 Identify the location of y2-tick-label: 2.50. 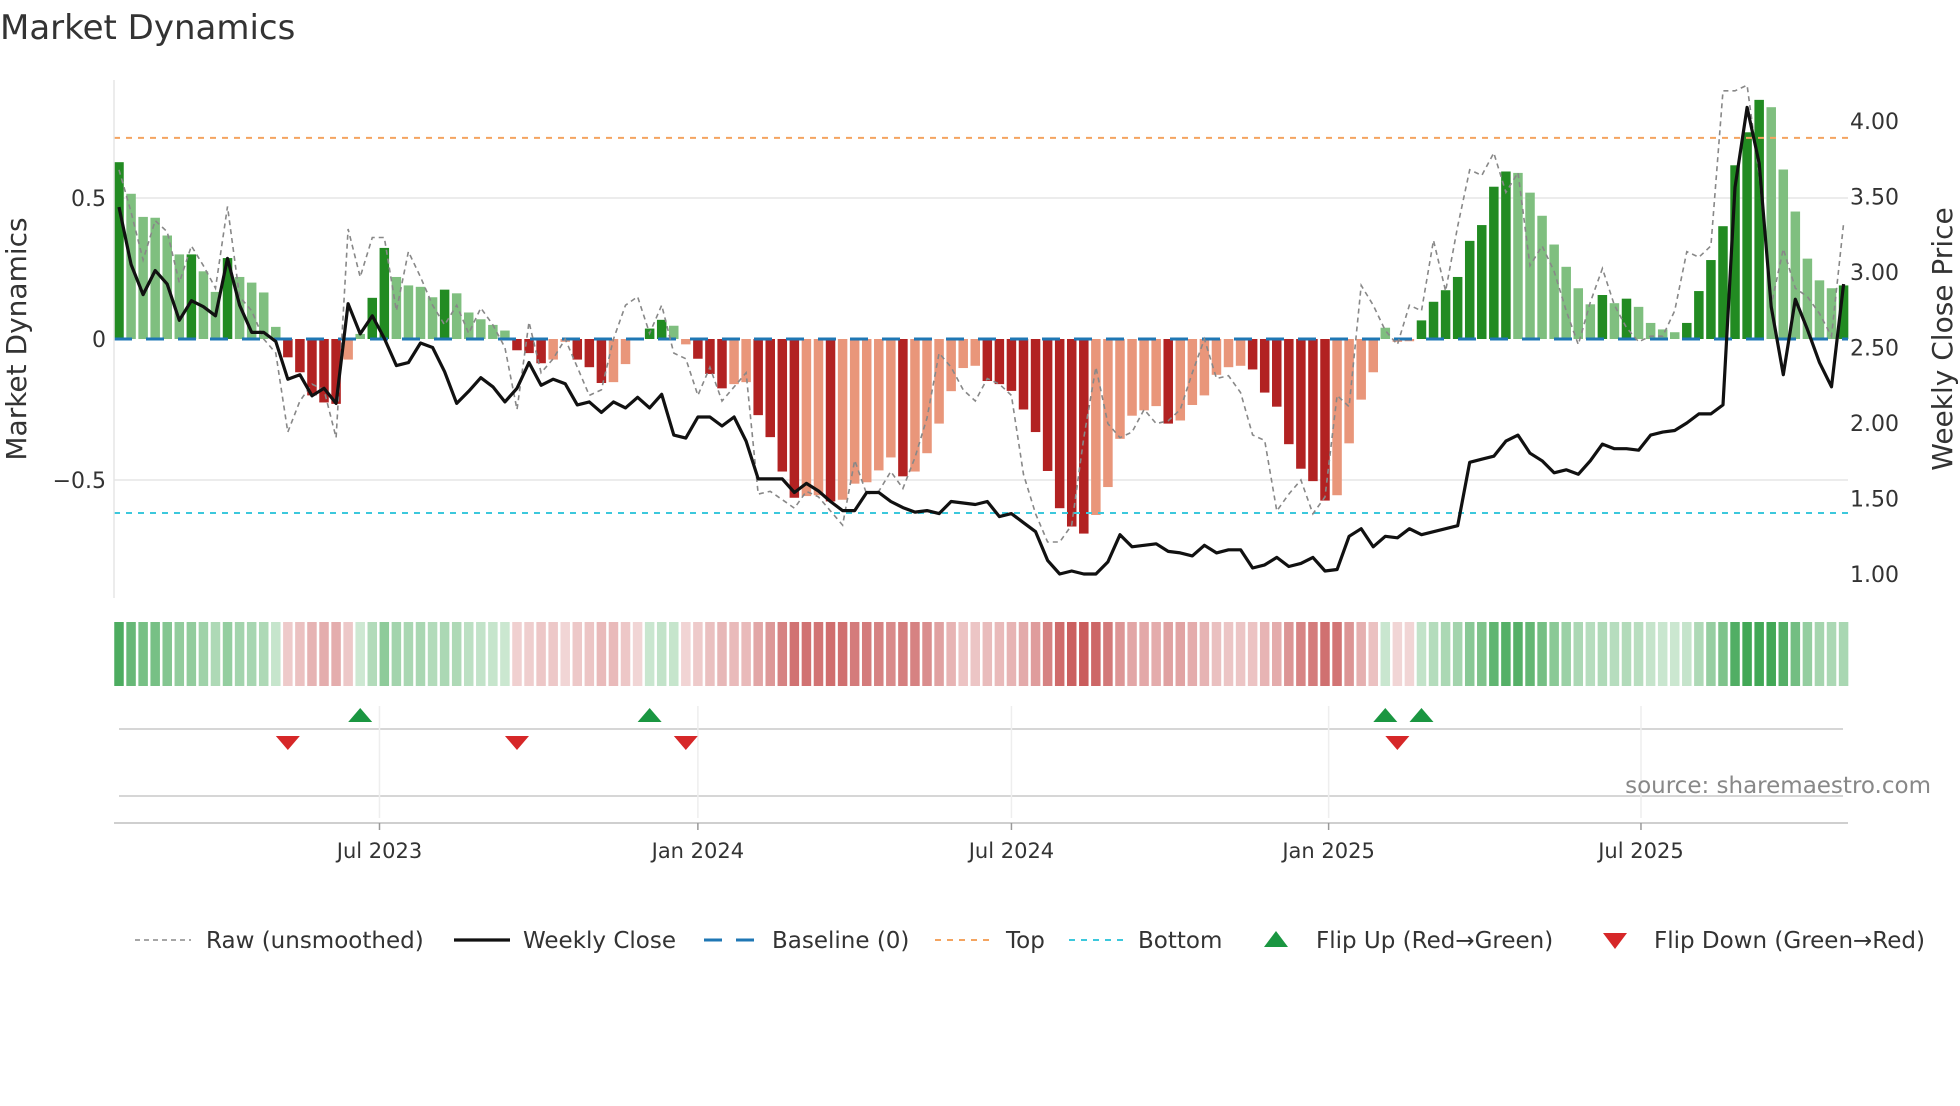
(1874, 349).